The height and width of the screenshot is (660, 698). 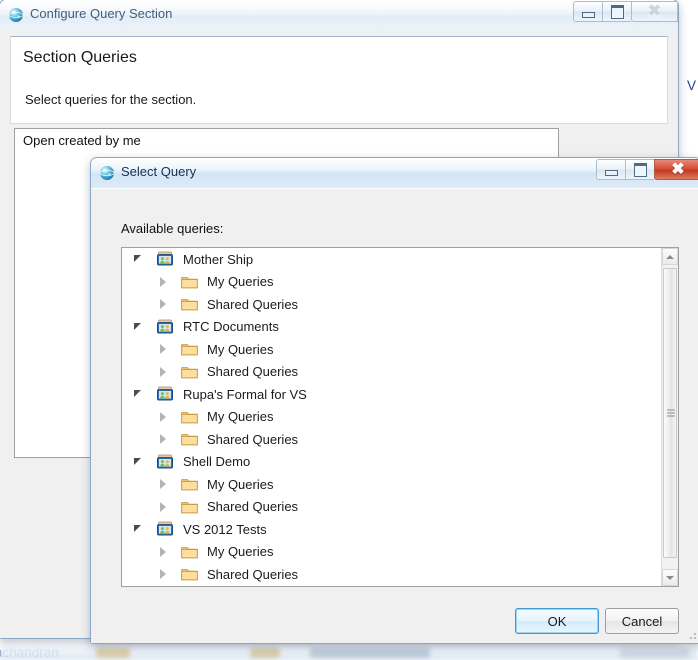 What do you see at coordinates (391, 529) in the screenshot?
I see `tree-item-vs-2012-tests: VS 2012 Tests` at bounding box center [391, 529].